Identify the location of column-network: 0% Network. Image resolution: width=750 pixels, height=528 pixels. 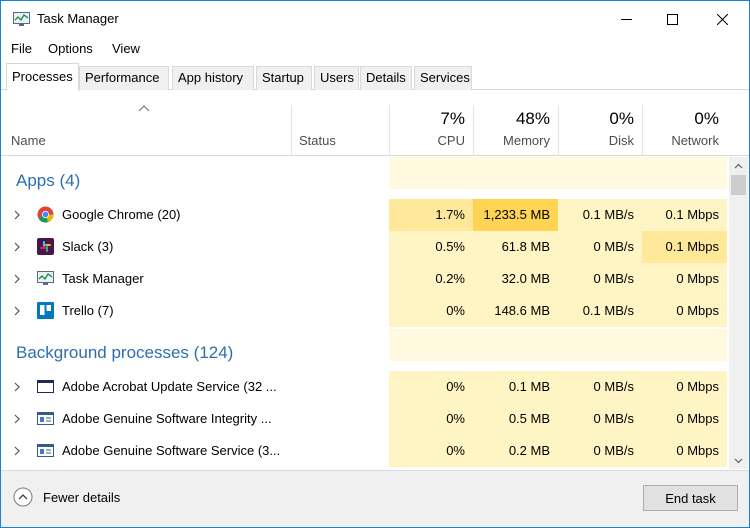
(684, 130).